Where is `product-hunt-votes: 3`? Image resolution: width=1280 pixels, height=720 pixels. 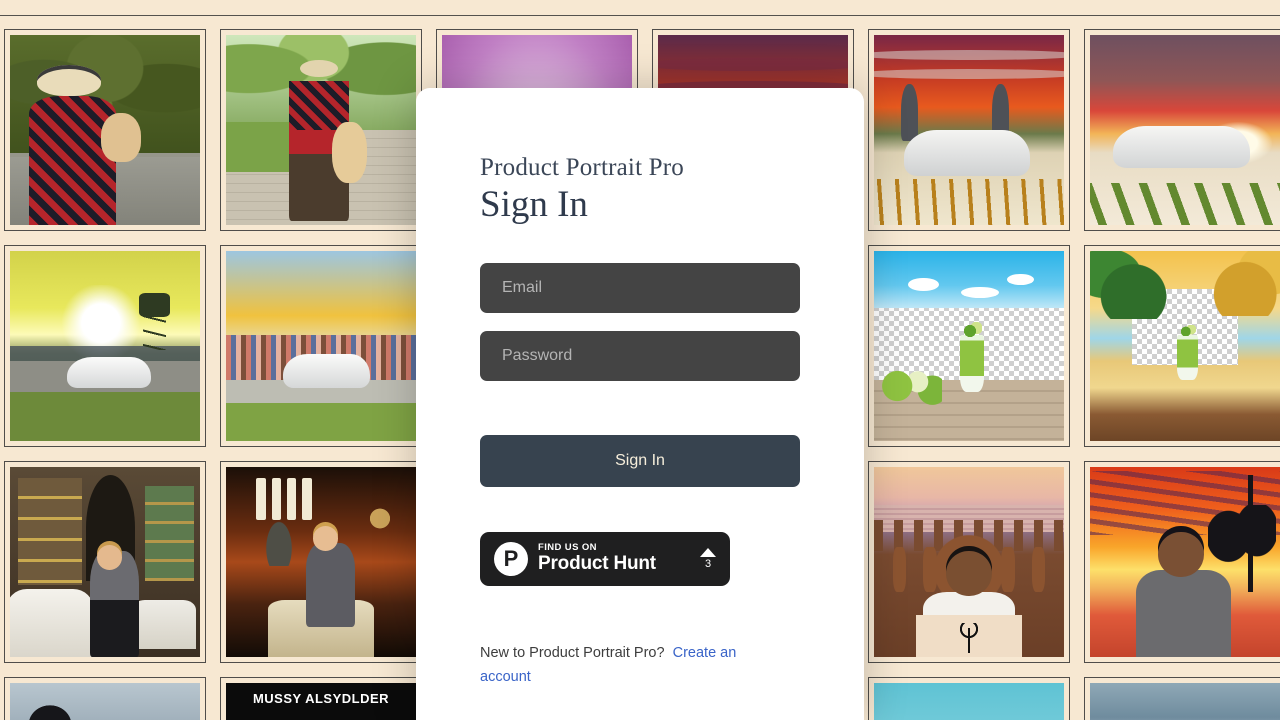
product-hunt-votes: 3 is located at coordinates (705, 559).